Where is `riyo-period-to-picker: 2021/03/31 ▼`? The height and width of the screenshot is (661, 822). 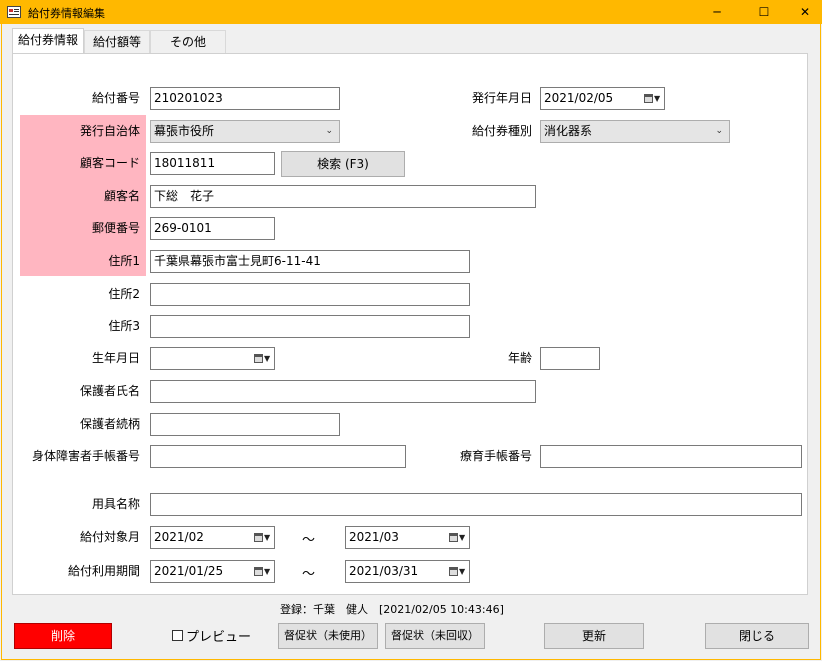
riyo-period-to-picker: 2021/03/31 ▼ is located at coordinates (407, 571).